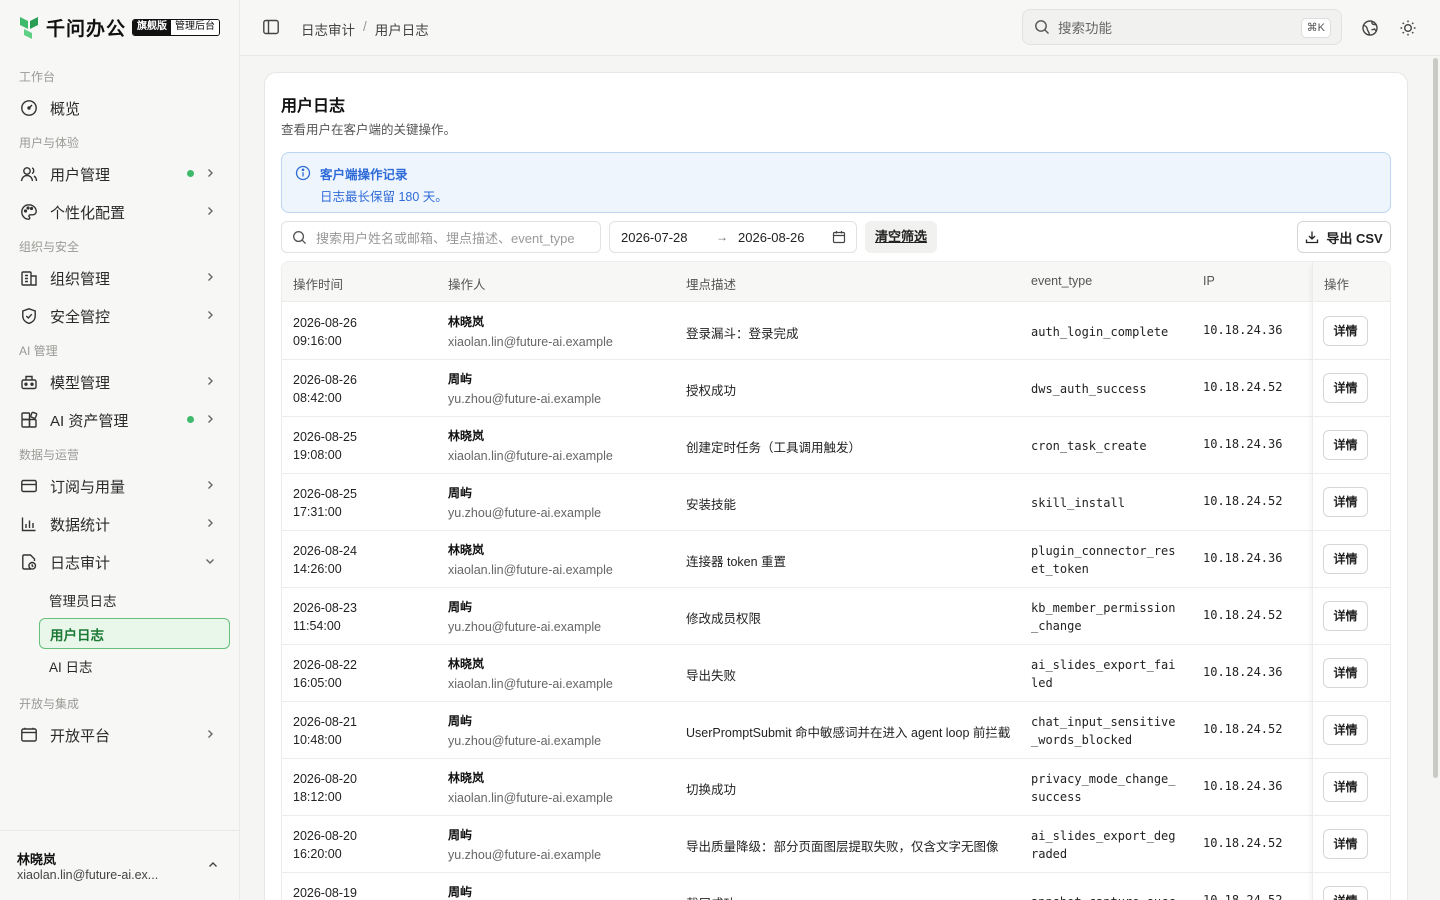  I want to click on sidebar-item-open-platform: 开放平台, so click(120, 735).